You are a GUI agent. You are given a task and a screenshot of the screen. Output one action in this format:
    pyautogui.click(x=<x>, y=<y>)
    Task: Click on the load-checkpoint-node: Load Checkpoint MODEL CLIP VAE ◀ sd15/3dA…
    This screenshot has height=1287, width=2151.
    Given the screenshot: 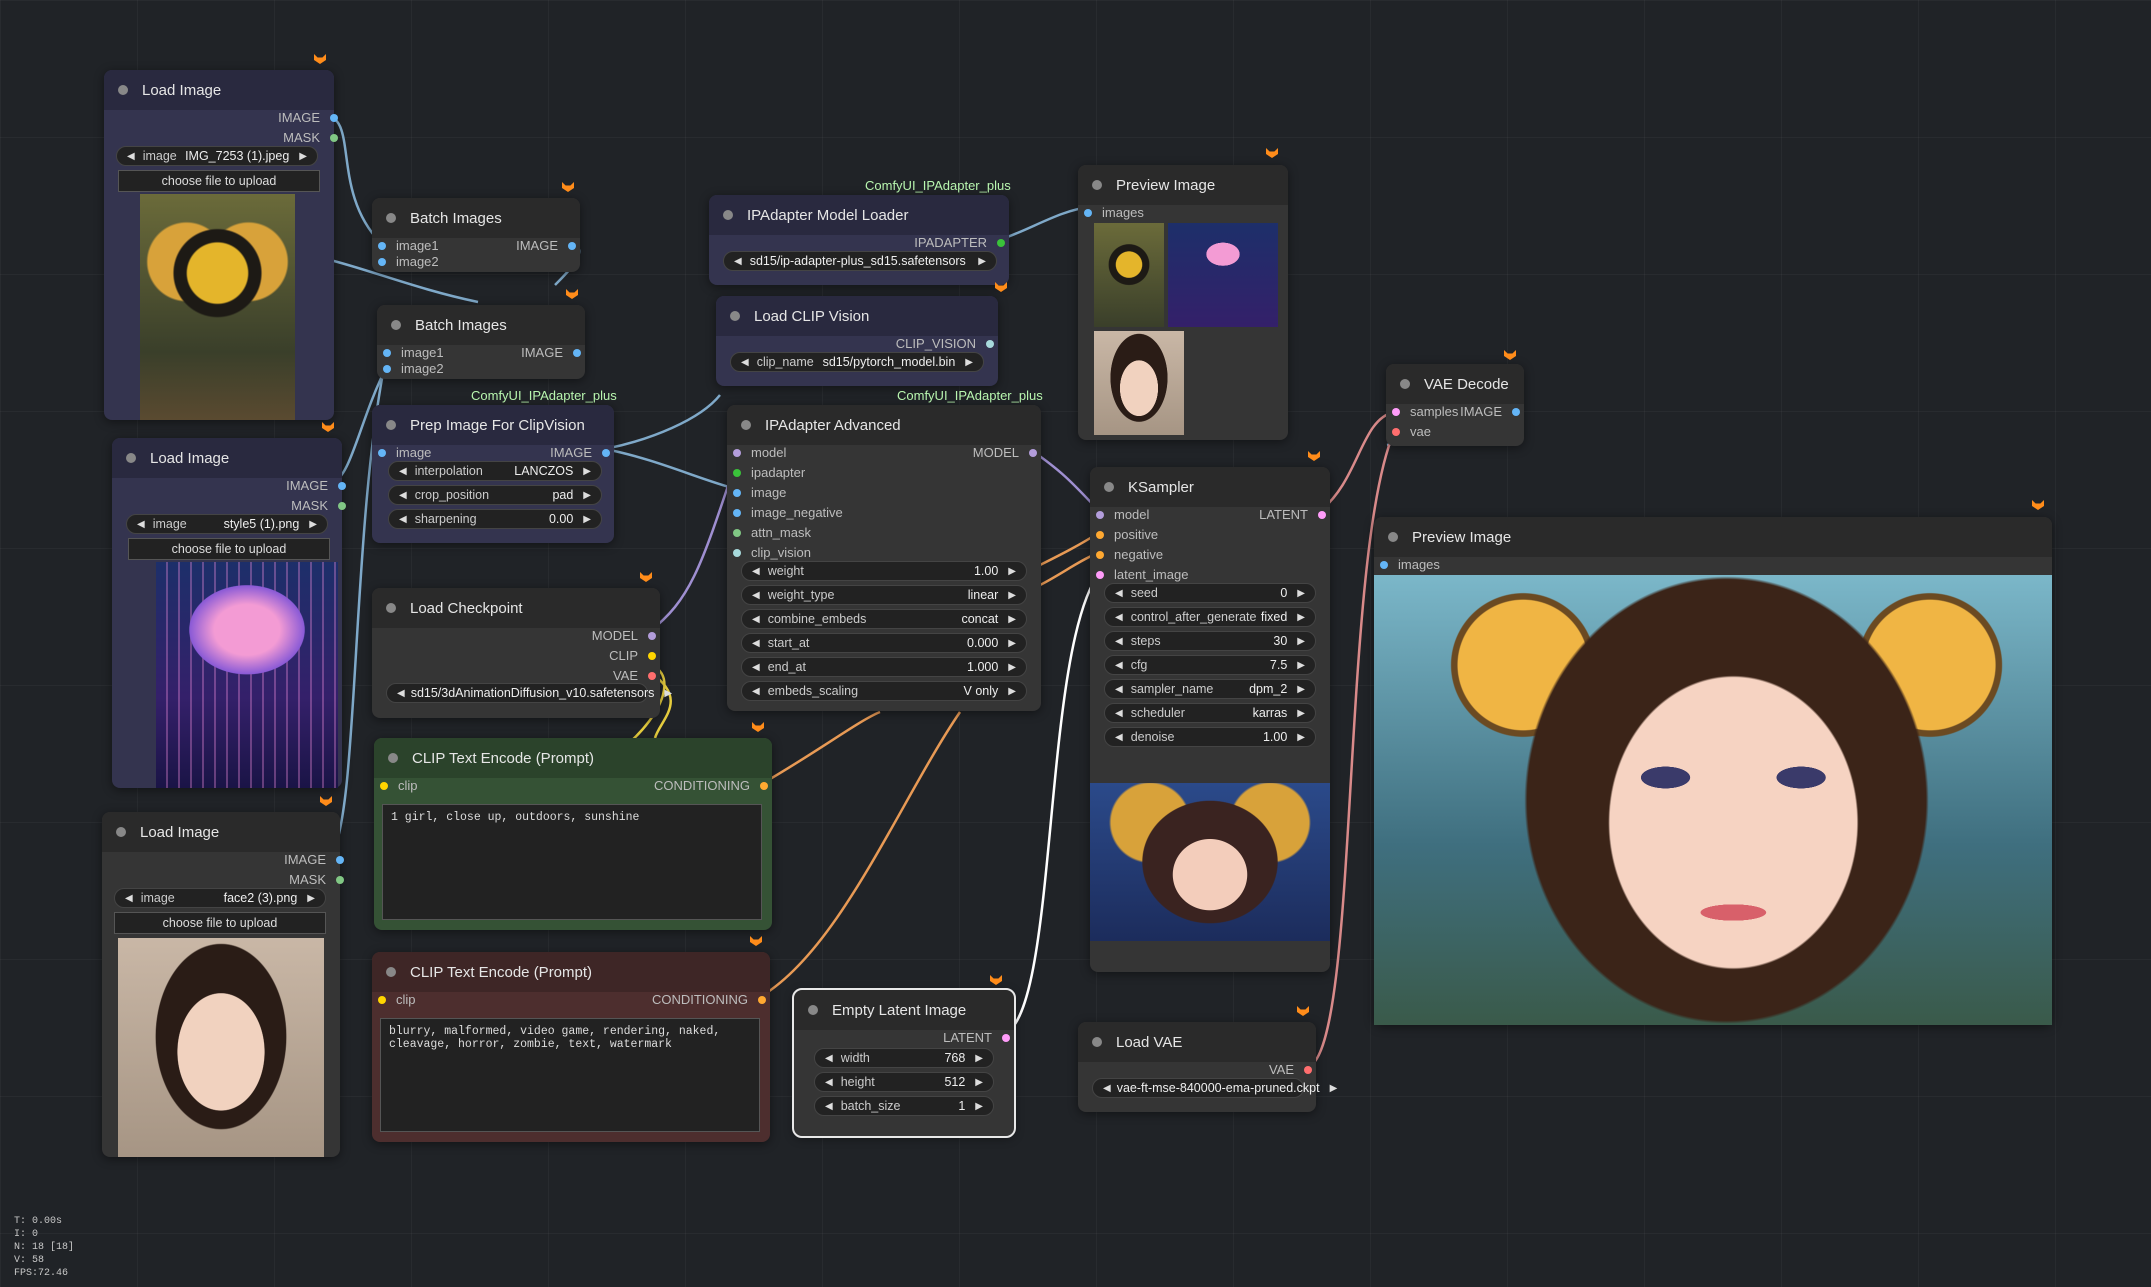 What is the action you would take?
    pyautogui.click(x=522, y=653)
    